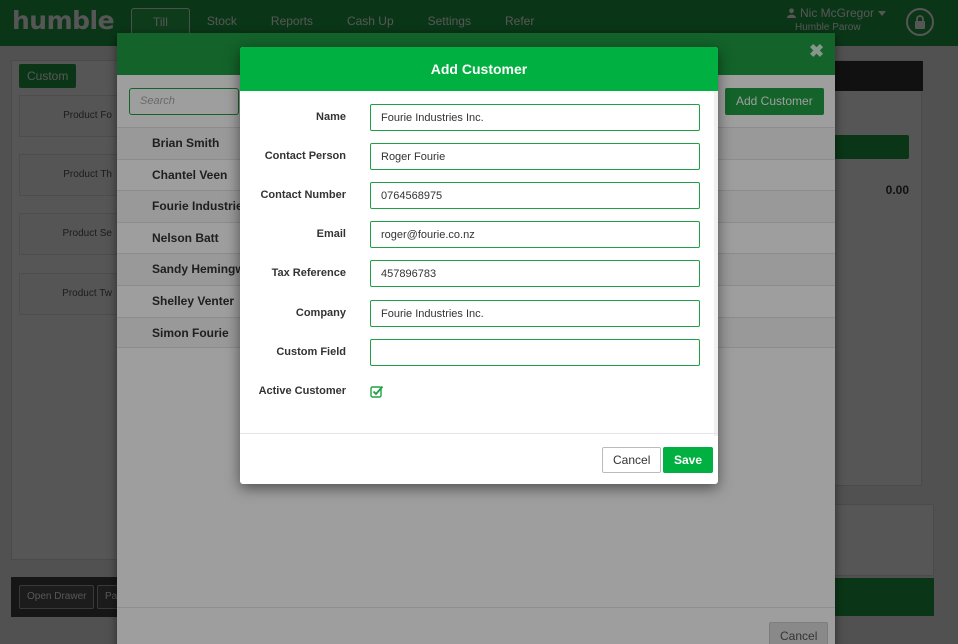  I want to click on company-row: Company, so click(479, 313).